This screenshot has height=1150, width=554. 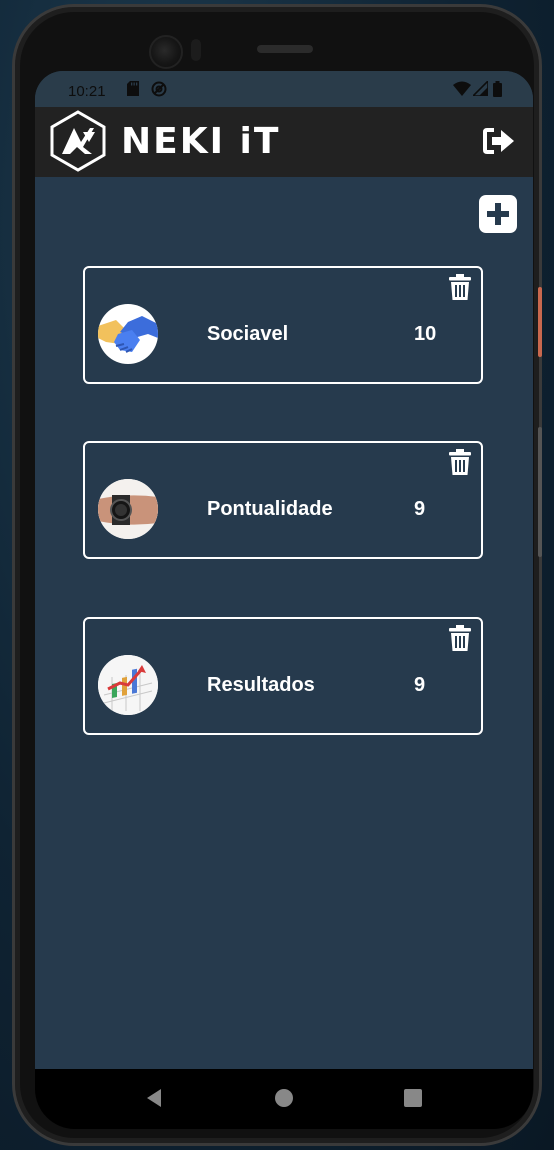 I want to click on plus-square-icon, so click(x=498, y=214).